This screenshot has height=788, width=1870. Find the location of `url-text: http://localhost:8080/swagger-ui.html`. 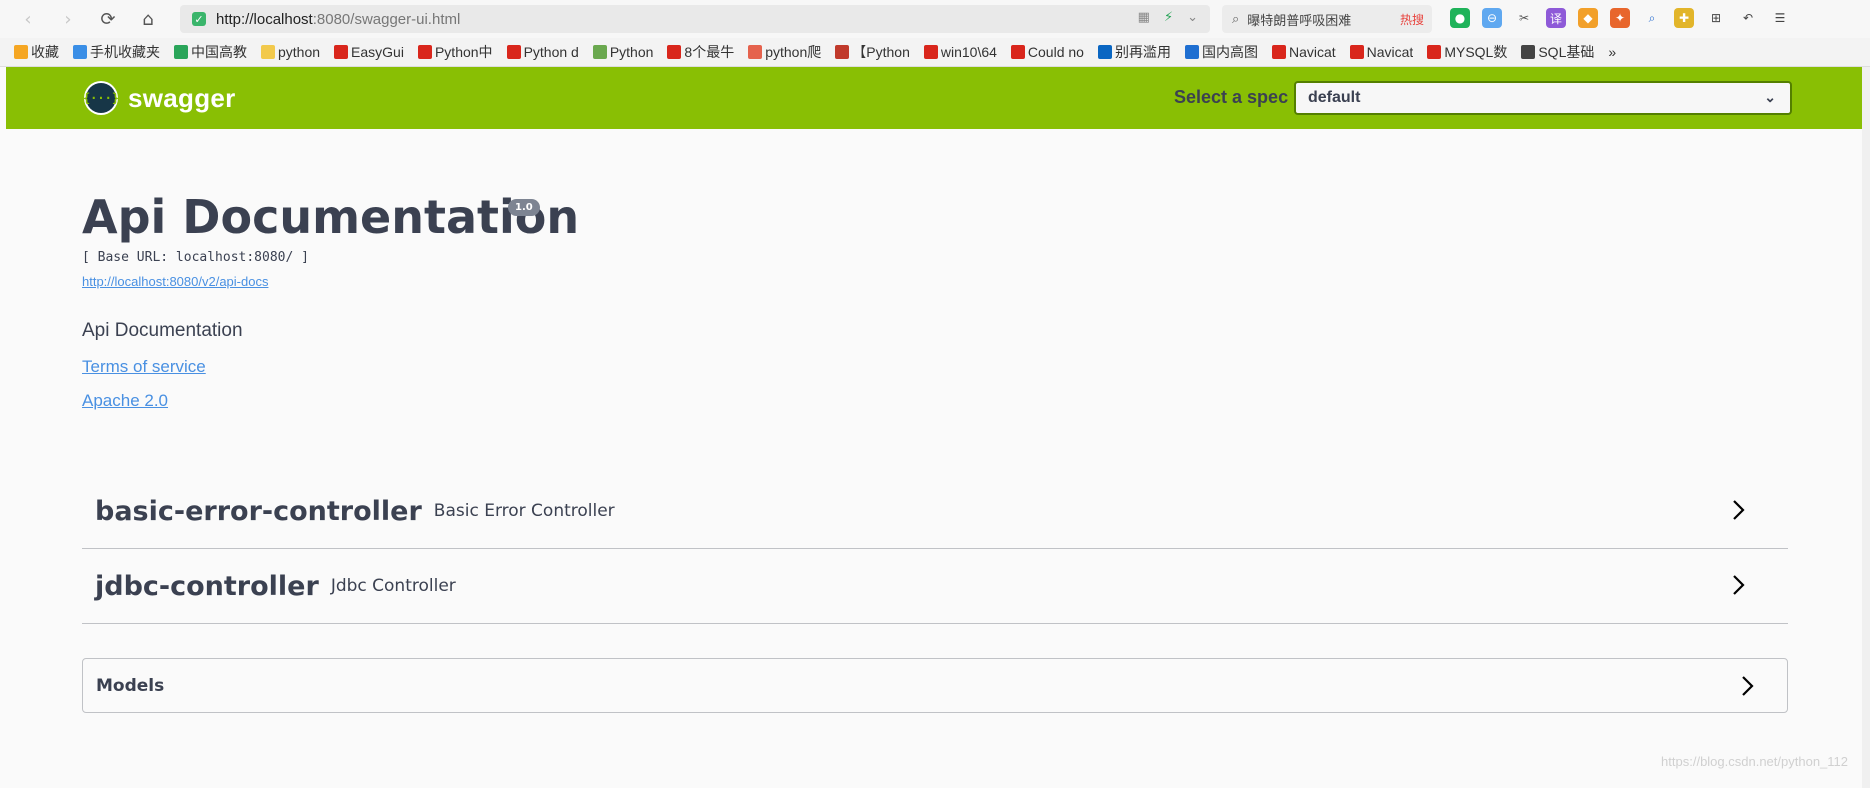

url-text: http://localhost:8080/swagger-ui.html is located at coordinates (338, 19).